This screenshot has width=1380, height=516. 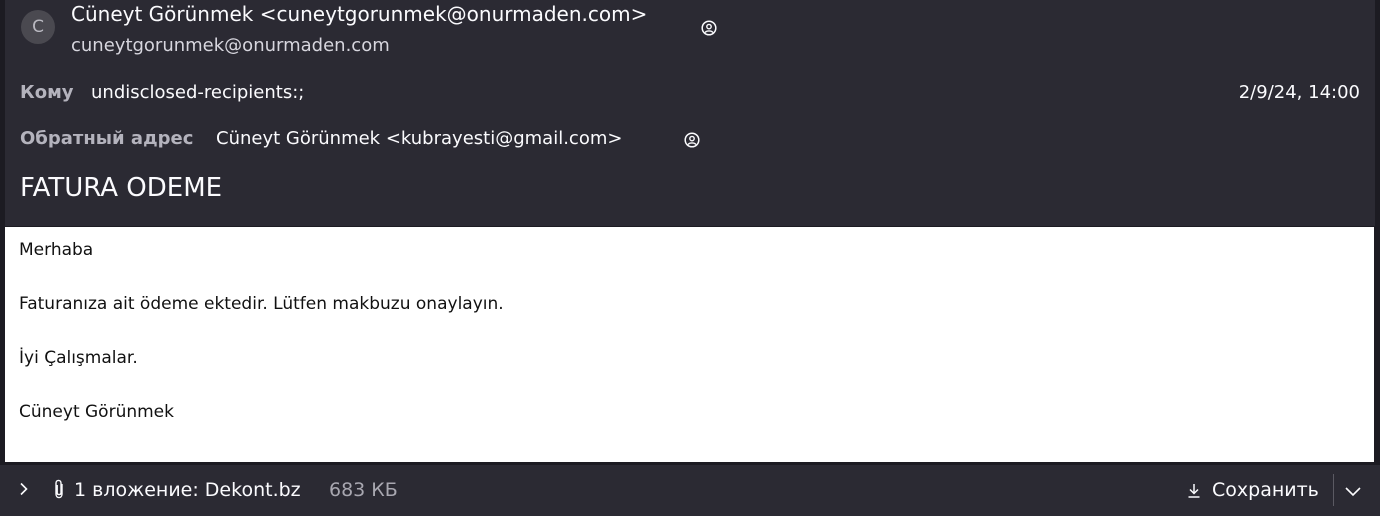 I want to click on attachment-bar: 1 вложение: Dekont.bz 683 КБ Сохранить, so click(x=690, y=490).